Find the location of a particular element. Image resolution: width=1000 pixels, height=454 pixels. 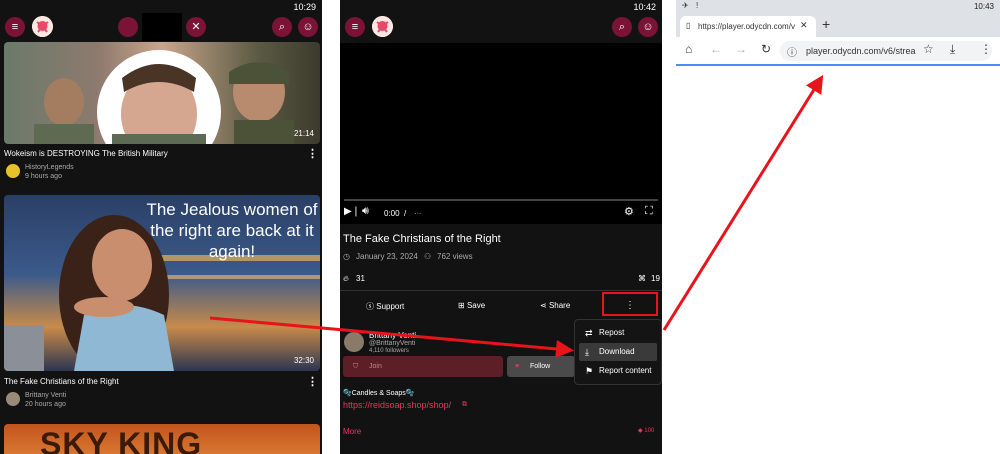

arrow-menu-to-browser is located at coordinates (743, 202).